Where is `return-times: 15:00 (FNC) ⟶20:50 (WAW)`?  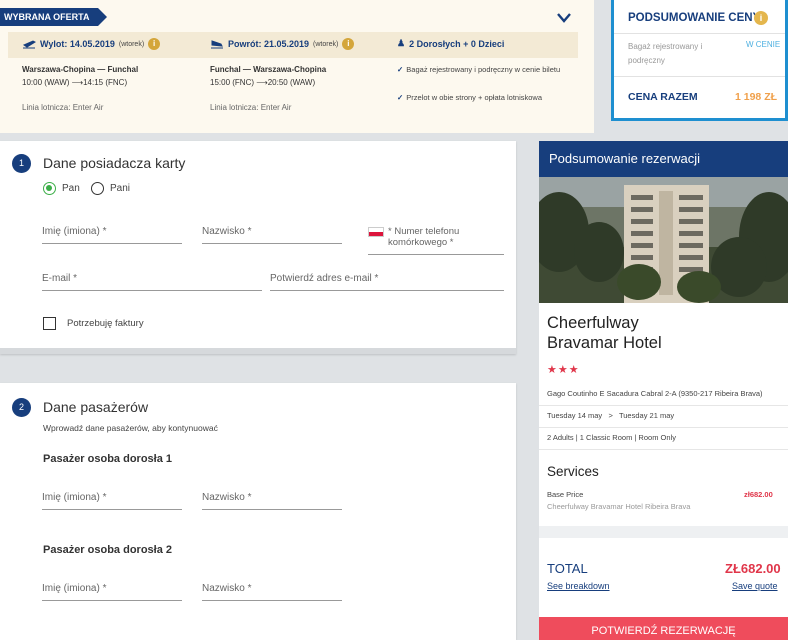
return-times: 15:00 (FNC) ⟶20:50 (WAW) is located at coordinates (263, 82).